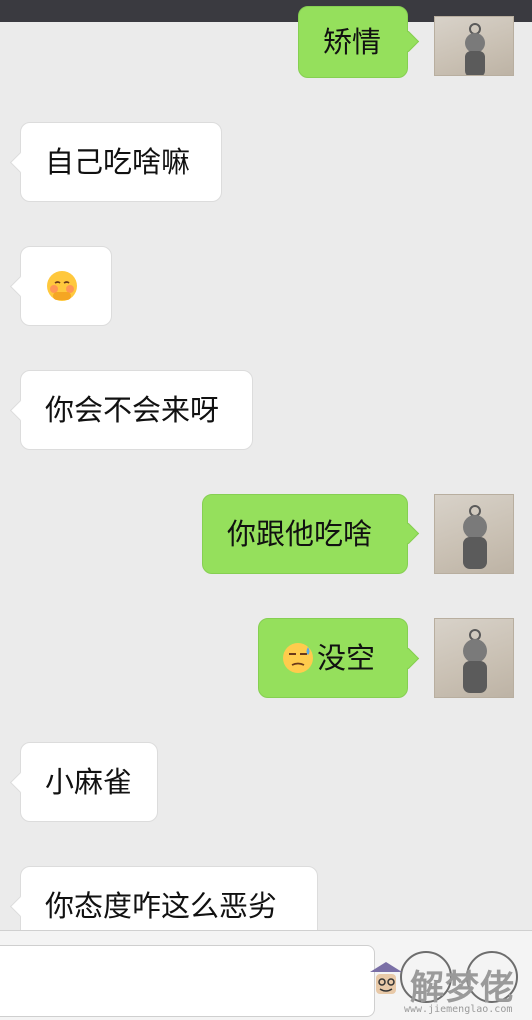 Image resolution: width=532 pixels, height=1020 pixels. I want to click on message-text: 小麻雀, so click(89, 781).